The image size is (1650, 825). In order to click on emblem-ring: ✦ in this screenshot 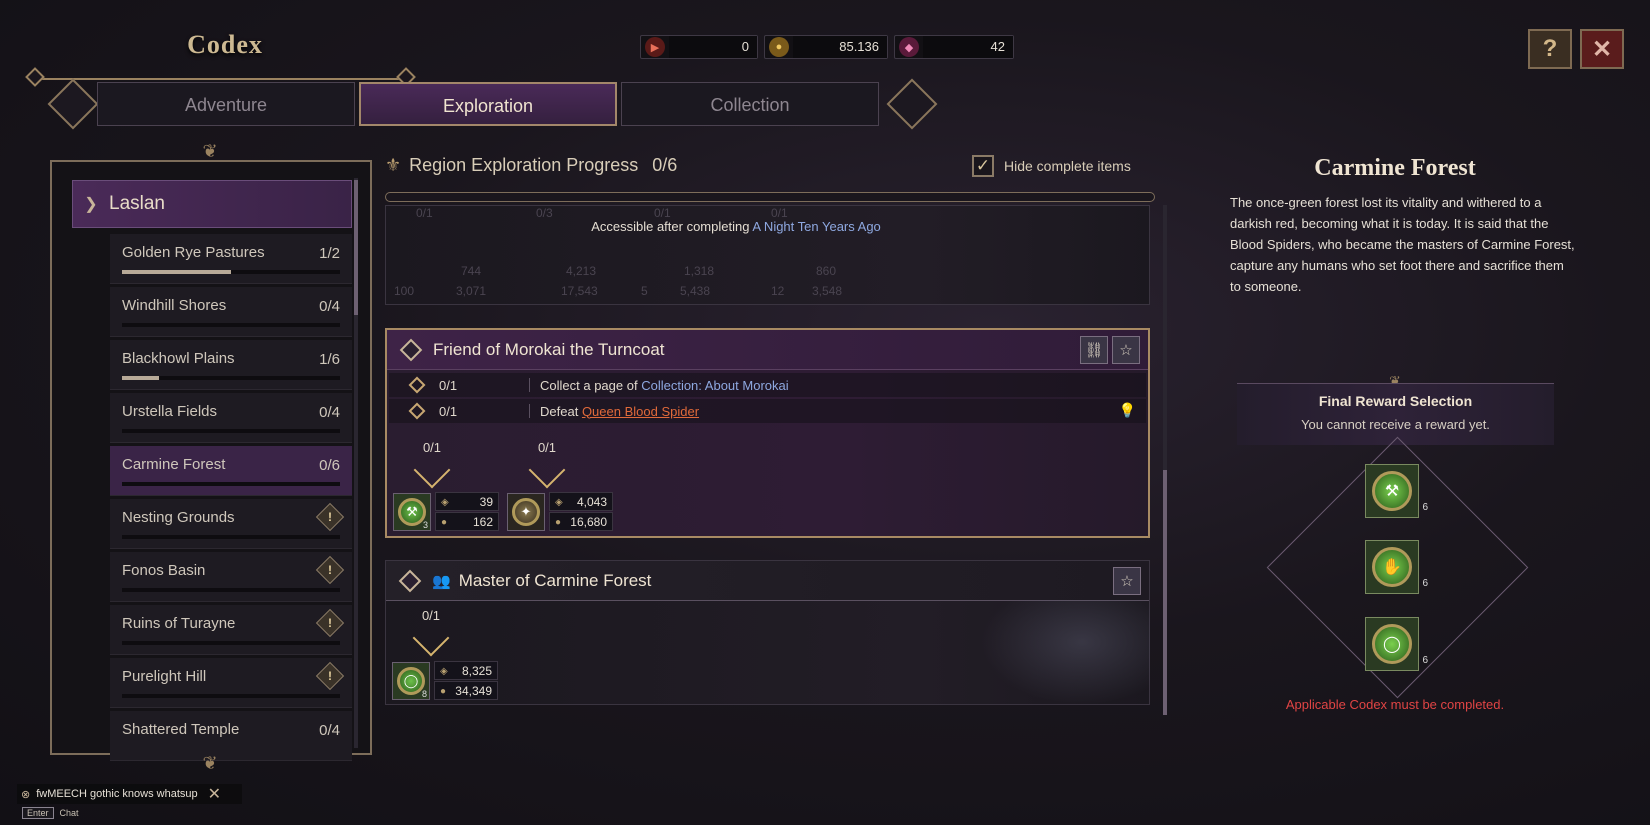, I will do `click(526, 512)`.